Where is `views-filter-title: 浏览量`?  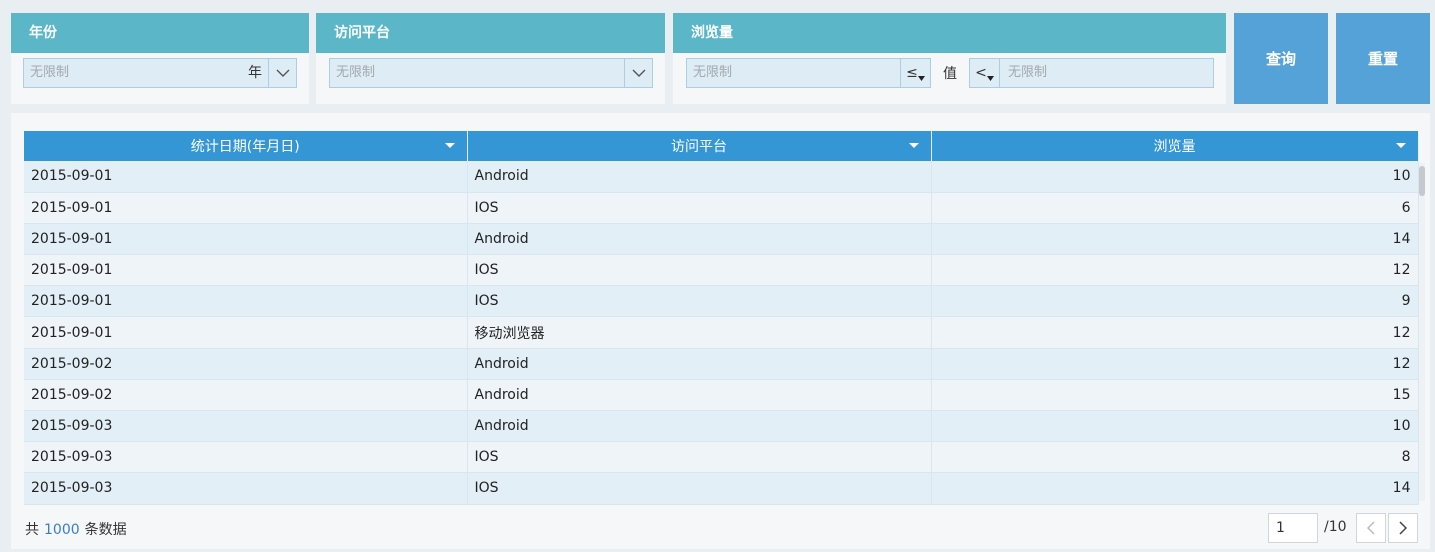
views-filter-title: 浏览量 is located at coordinates (949, 33).